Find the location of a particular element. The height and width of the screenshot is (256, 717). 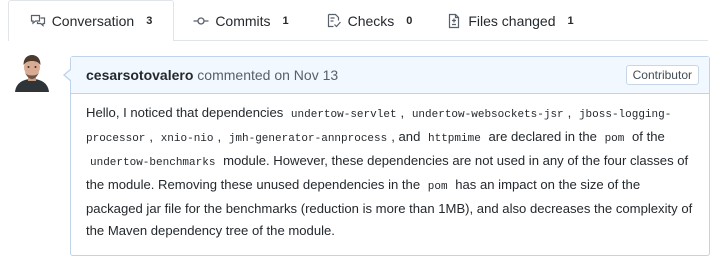

tab-conversation-count: 3 is located at coordinates (149, 21).